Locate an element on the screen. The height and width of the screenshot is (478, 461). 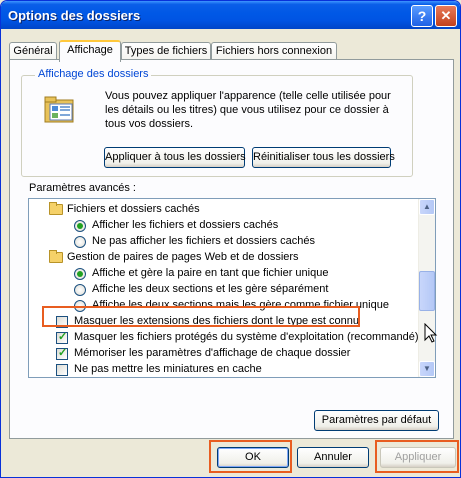
cancel-button: Annuler is located at coordinates (333, 457).